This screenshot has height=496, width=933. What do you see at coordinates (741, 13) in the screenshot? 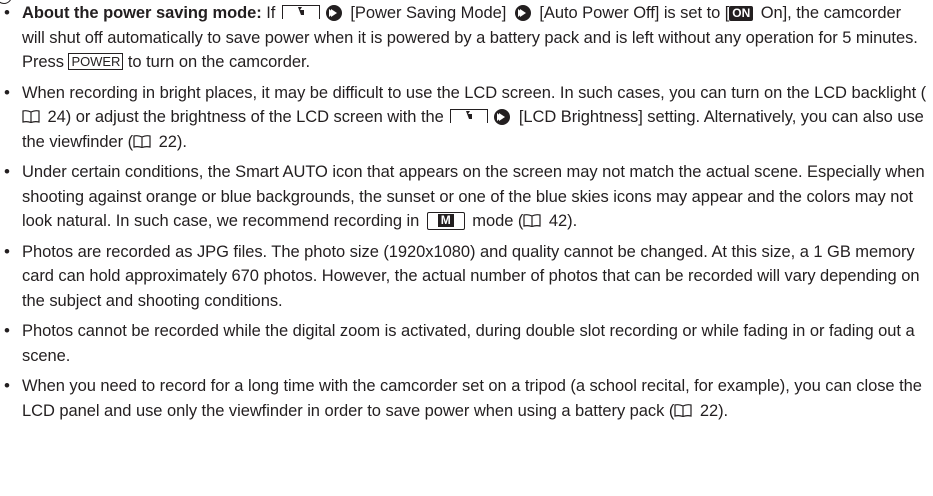
I see `on-icon: ON` at bounding box center [741, 13].